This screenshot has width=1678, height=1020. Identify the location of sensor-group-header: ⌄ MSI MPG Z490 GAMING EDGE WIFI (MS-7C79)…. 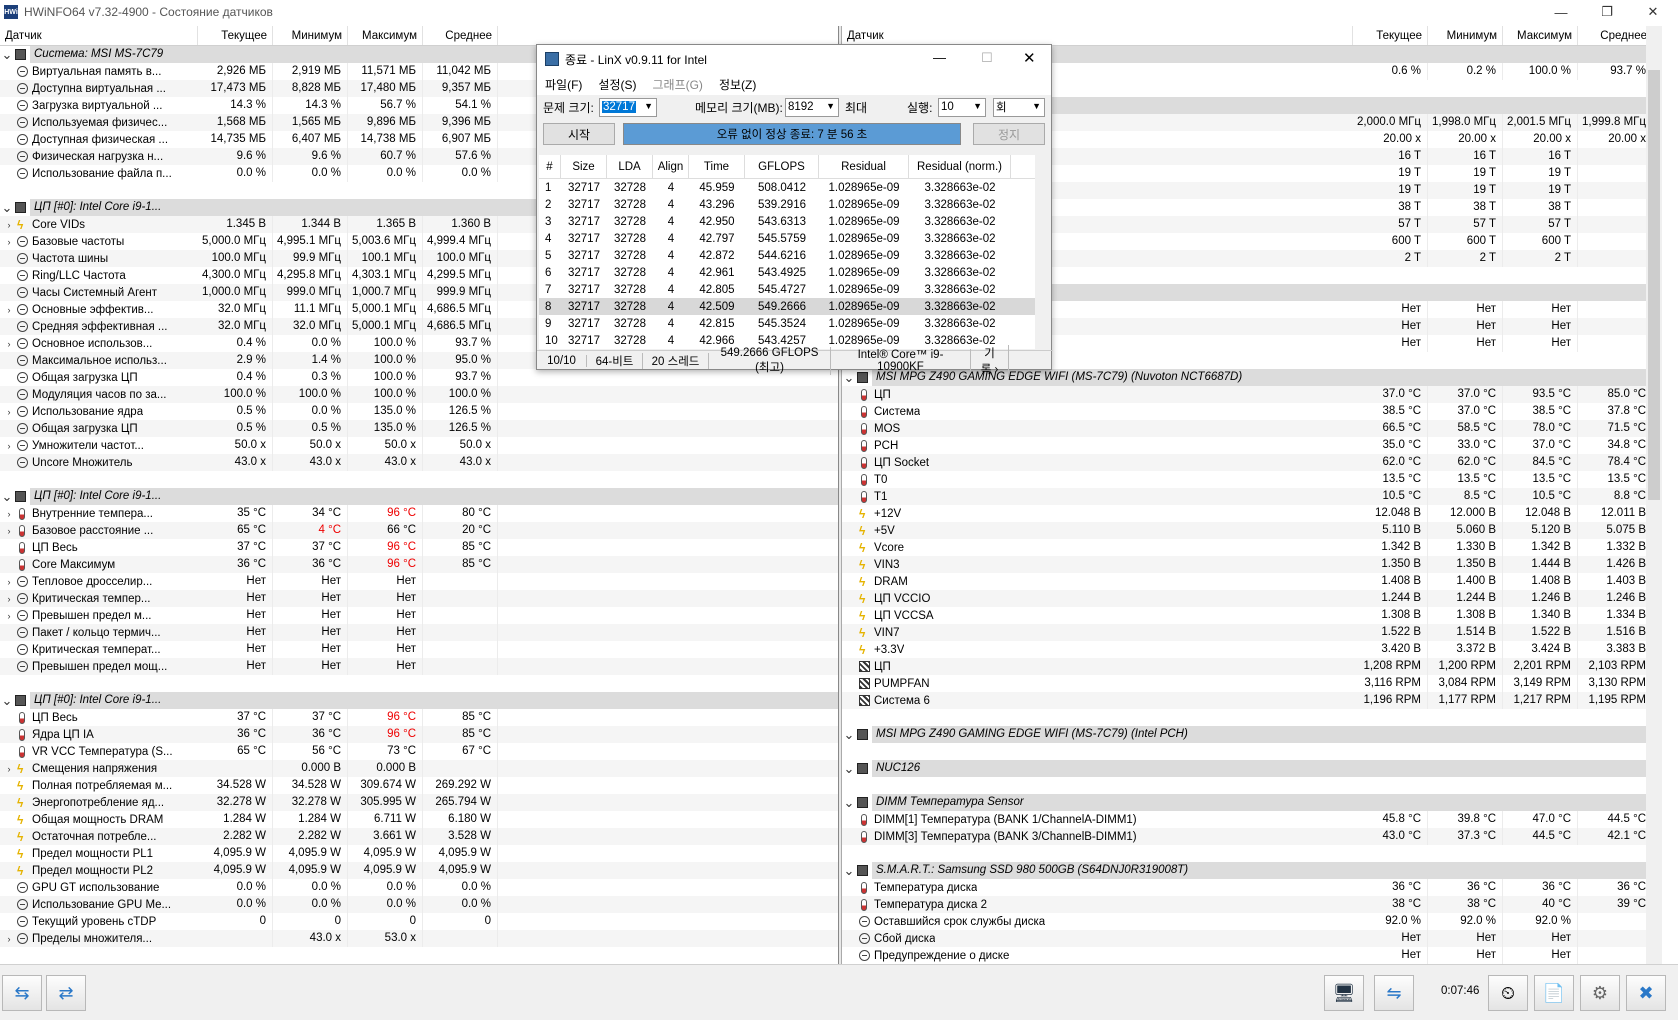
(1252, 734).